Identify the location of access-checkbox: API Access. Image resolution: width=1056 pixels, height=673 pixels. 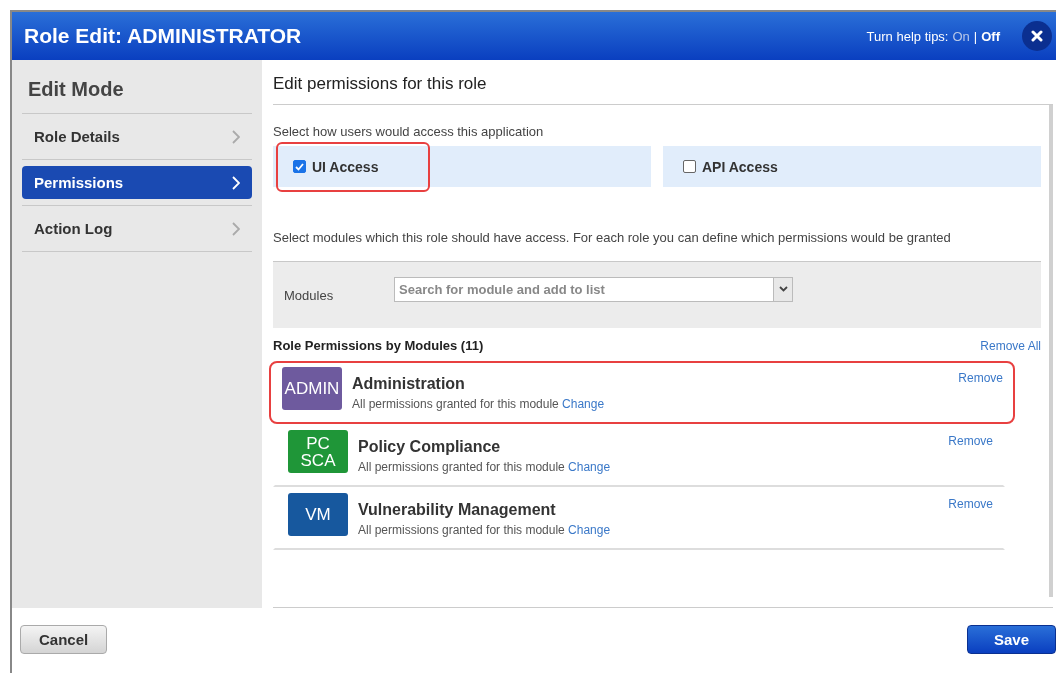
(748, 166).